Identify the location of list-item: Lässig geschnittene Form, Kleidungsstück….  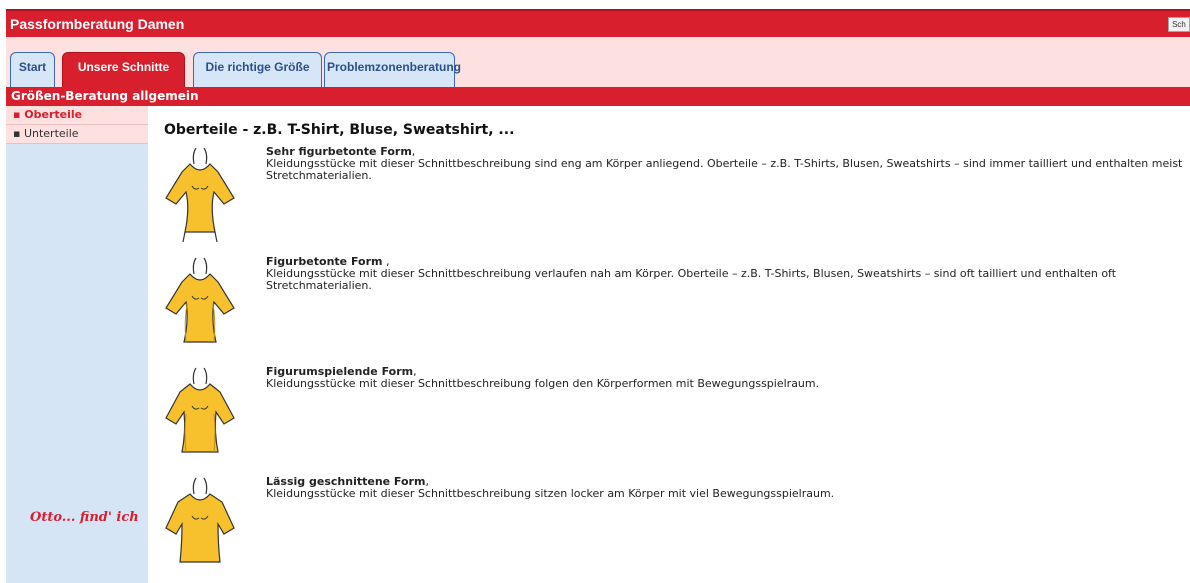
(673, 526).